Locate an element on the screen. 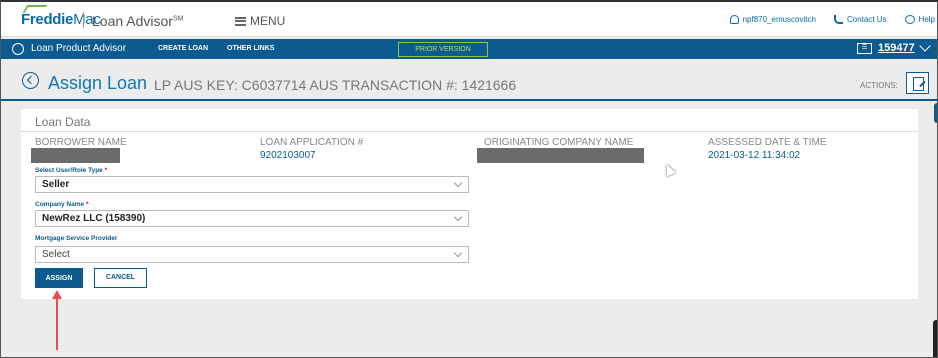 This screenshot has width=938, height=358. chat-bubble-icon is located at coordinates (909, 19).